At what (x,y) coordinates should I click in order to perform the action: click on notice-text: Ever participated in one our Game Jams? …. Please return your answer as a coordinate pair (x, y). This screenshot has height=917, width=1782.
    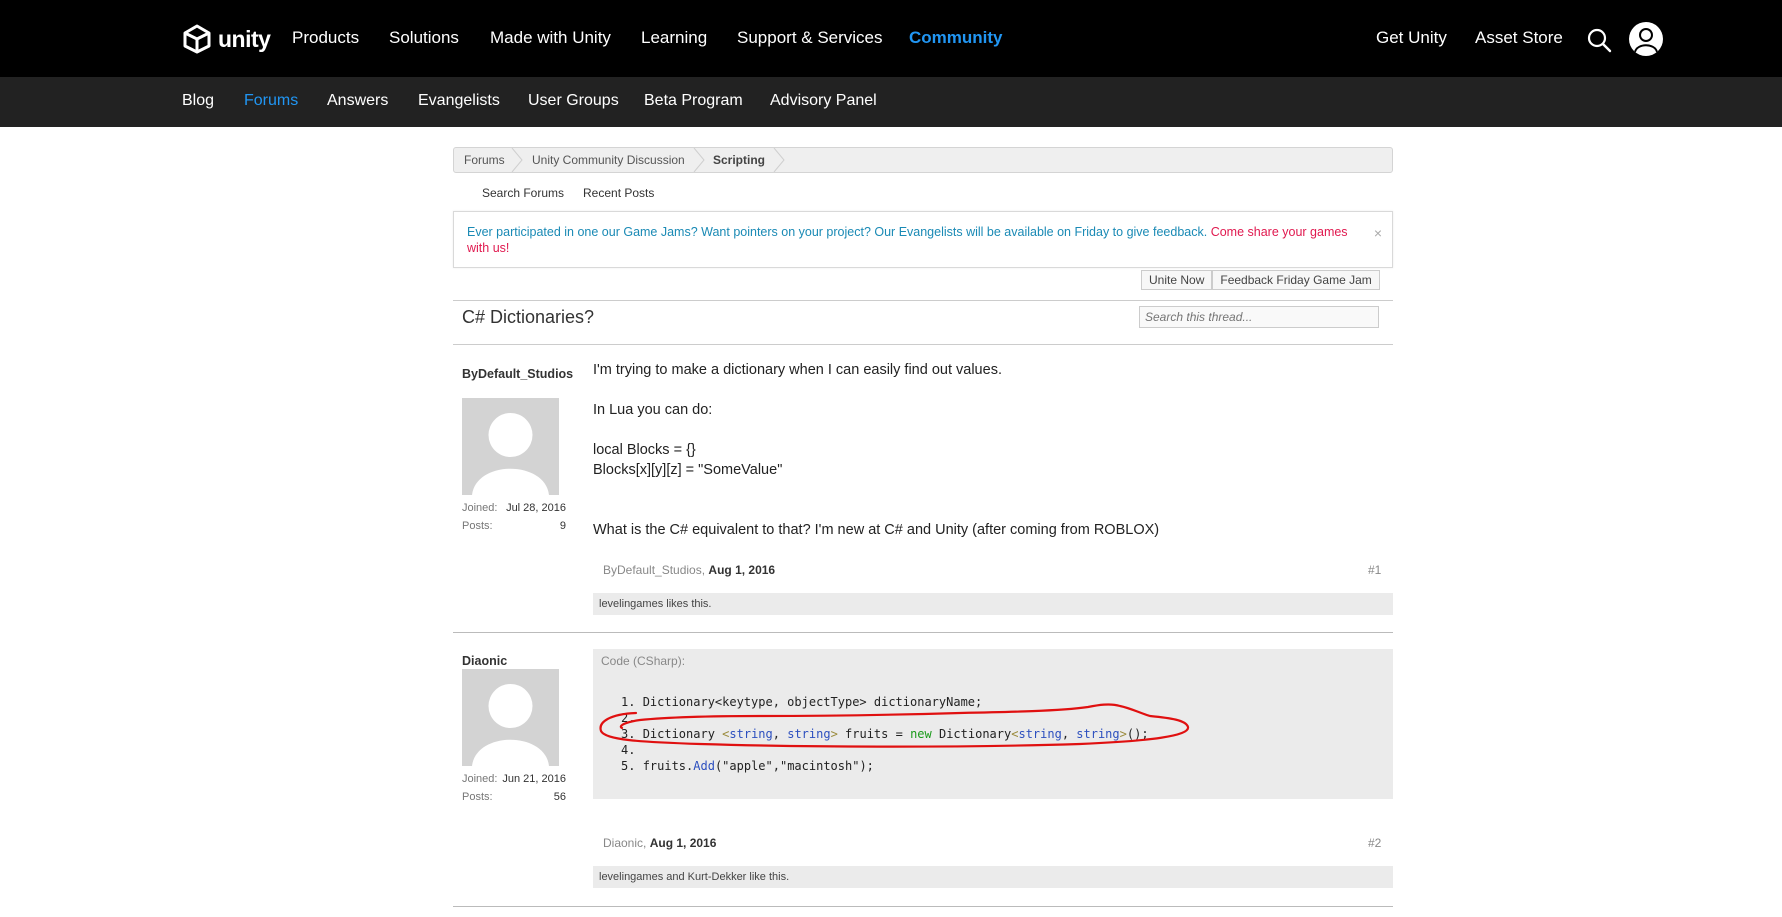
    Looking at the image, I should click on (912, 240).